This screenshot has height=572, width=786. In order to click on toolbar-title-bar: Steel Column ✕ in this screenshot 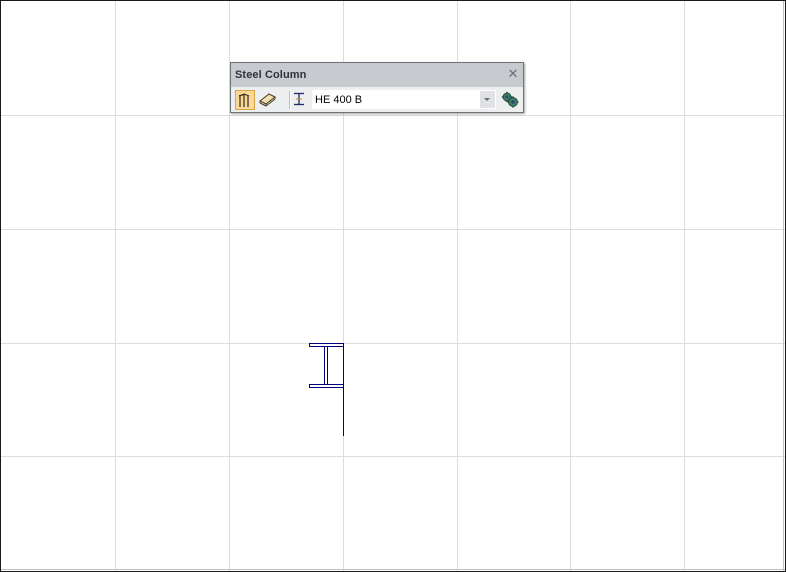, I will do `click(377, 75)`.